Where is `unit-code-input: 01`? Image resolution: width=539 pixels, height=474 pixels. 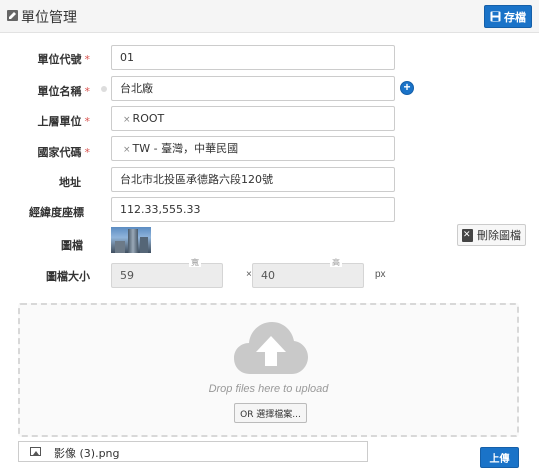
unit-code-input: 01 is located at coordinates (253, 57).